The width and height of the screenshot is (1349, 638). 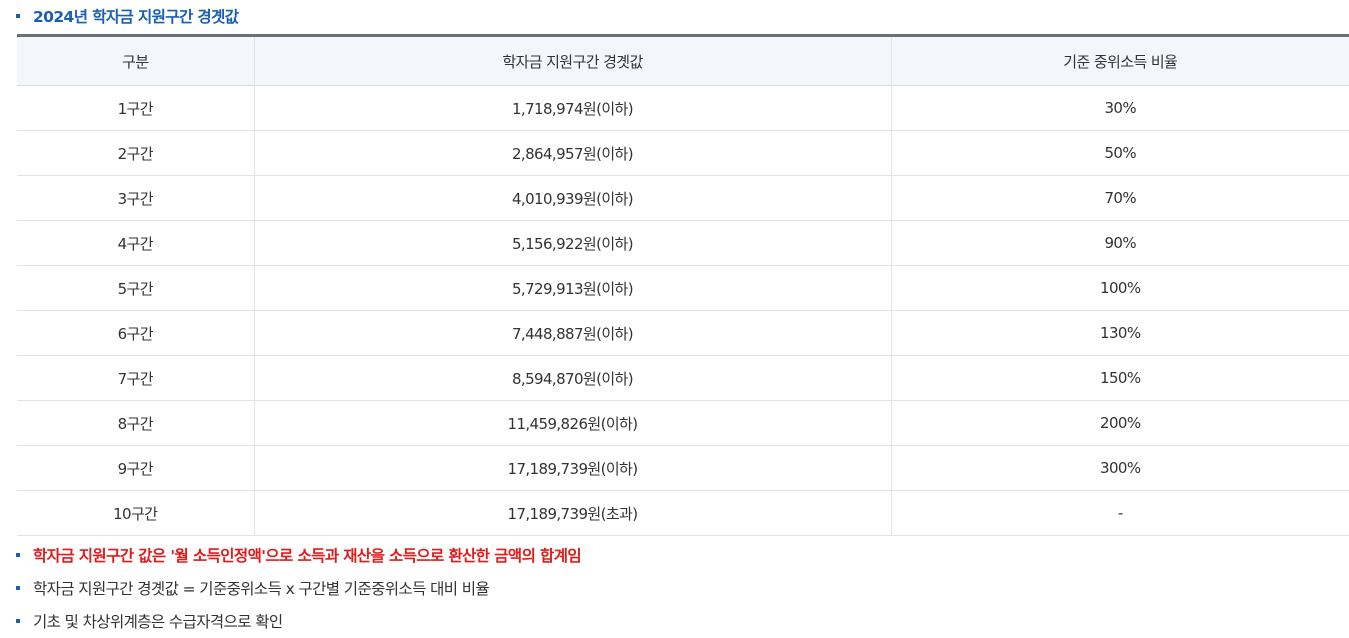 What do you see at coordinates (136, 60) in the screenshot?
I see `column-header-category: 구분` at bounding box center [136, 60].